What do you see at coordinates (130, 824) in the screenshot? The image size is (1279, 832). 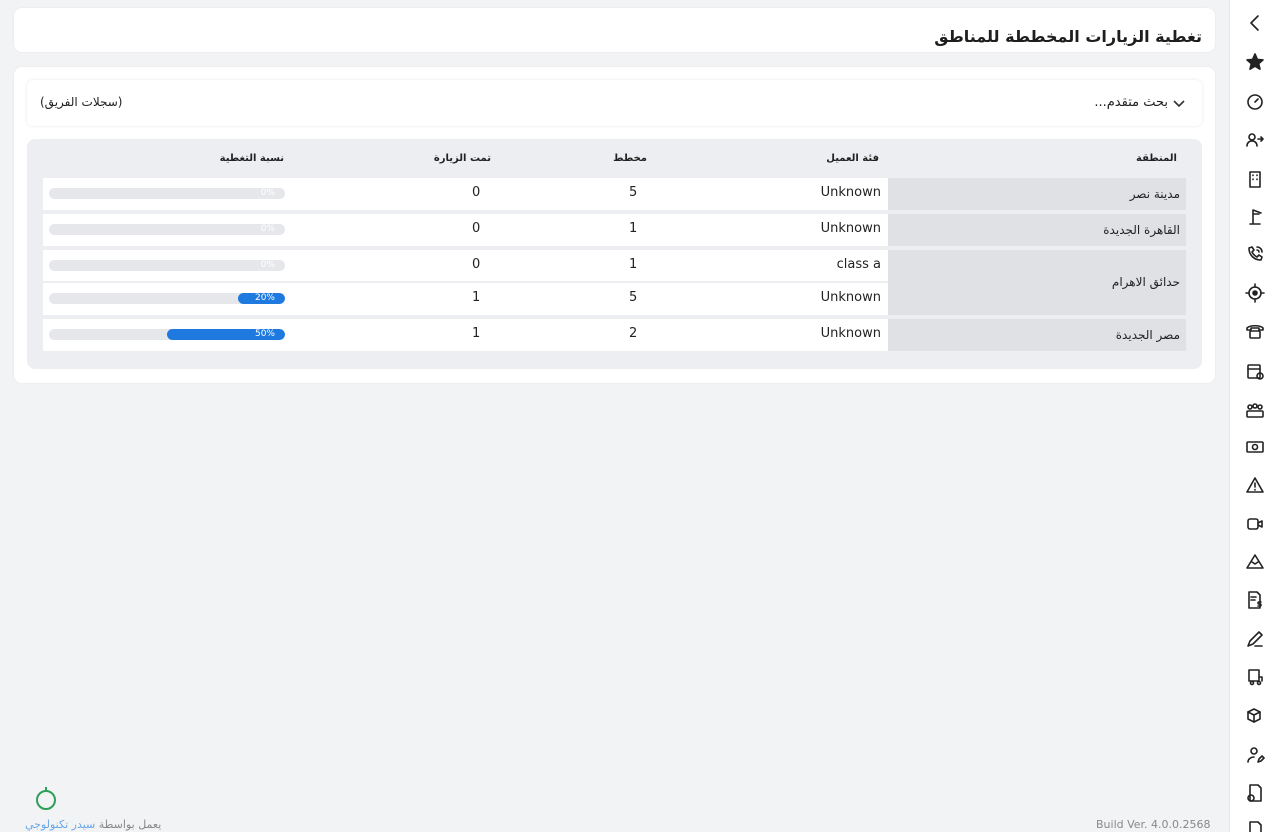 I see `powered-prefix: يعمل بواسطة` at bounding box center [130, 824].